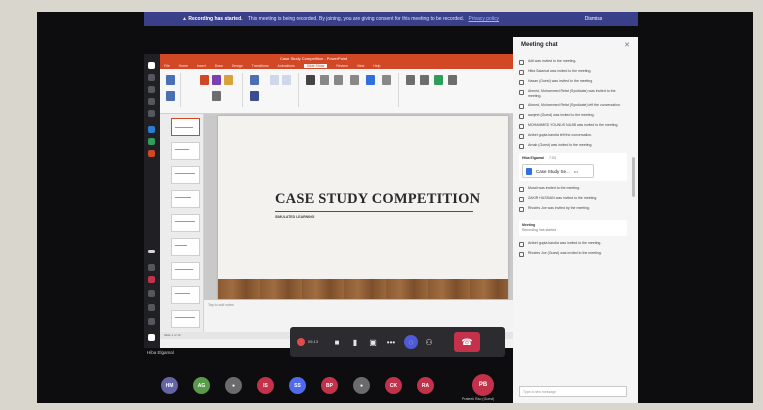  I want to click on tab-view: View, so click(361, 66).